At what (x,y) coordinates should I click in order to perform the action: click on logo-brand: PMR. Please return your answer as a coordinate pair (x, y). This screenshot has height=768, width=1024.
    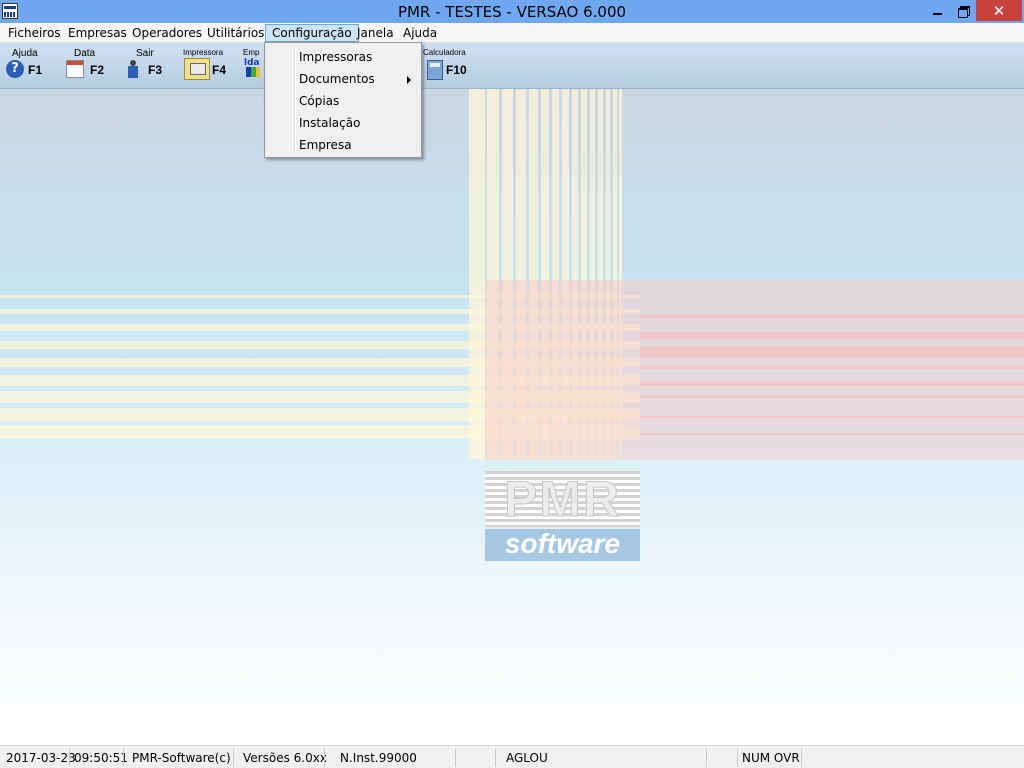
    Looking at the image, I should click on (562, 499).